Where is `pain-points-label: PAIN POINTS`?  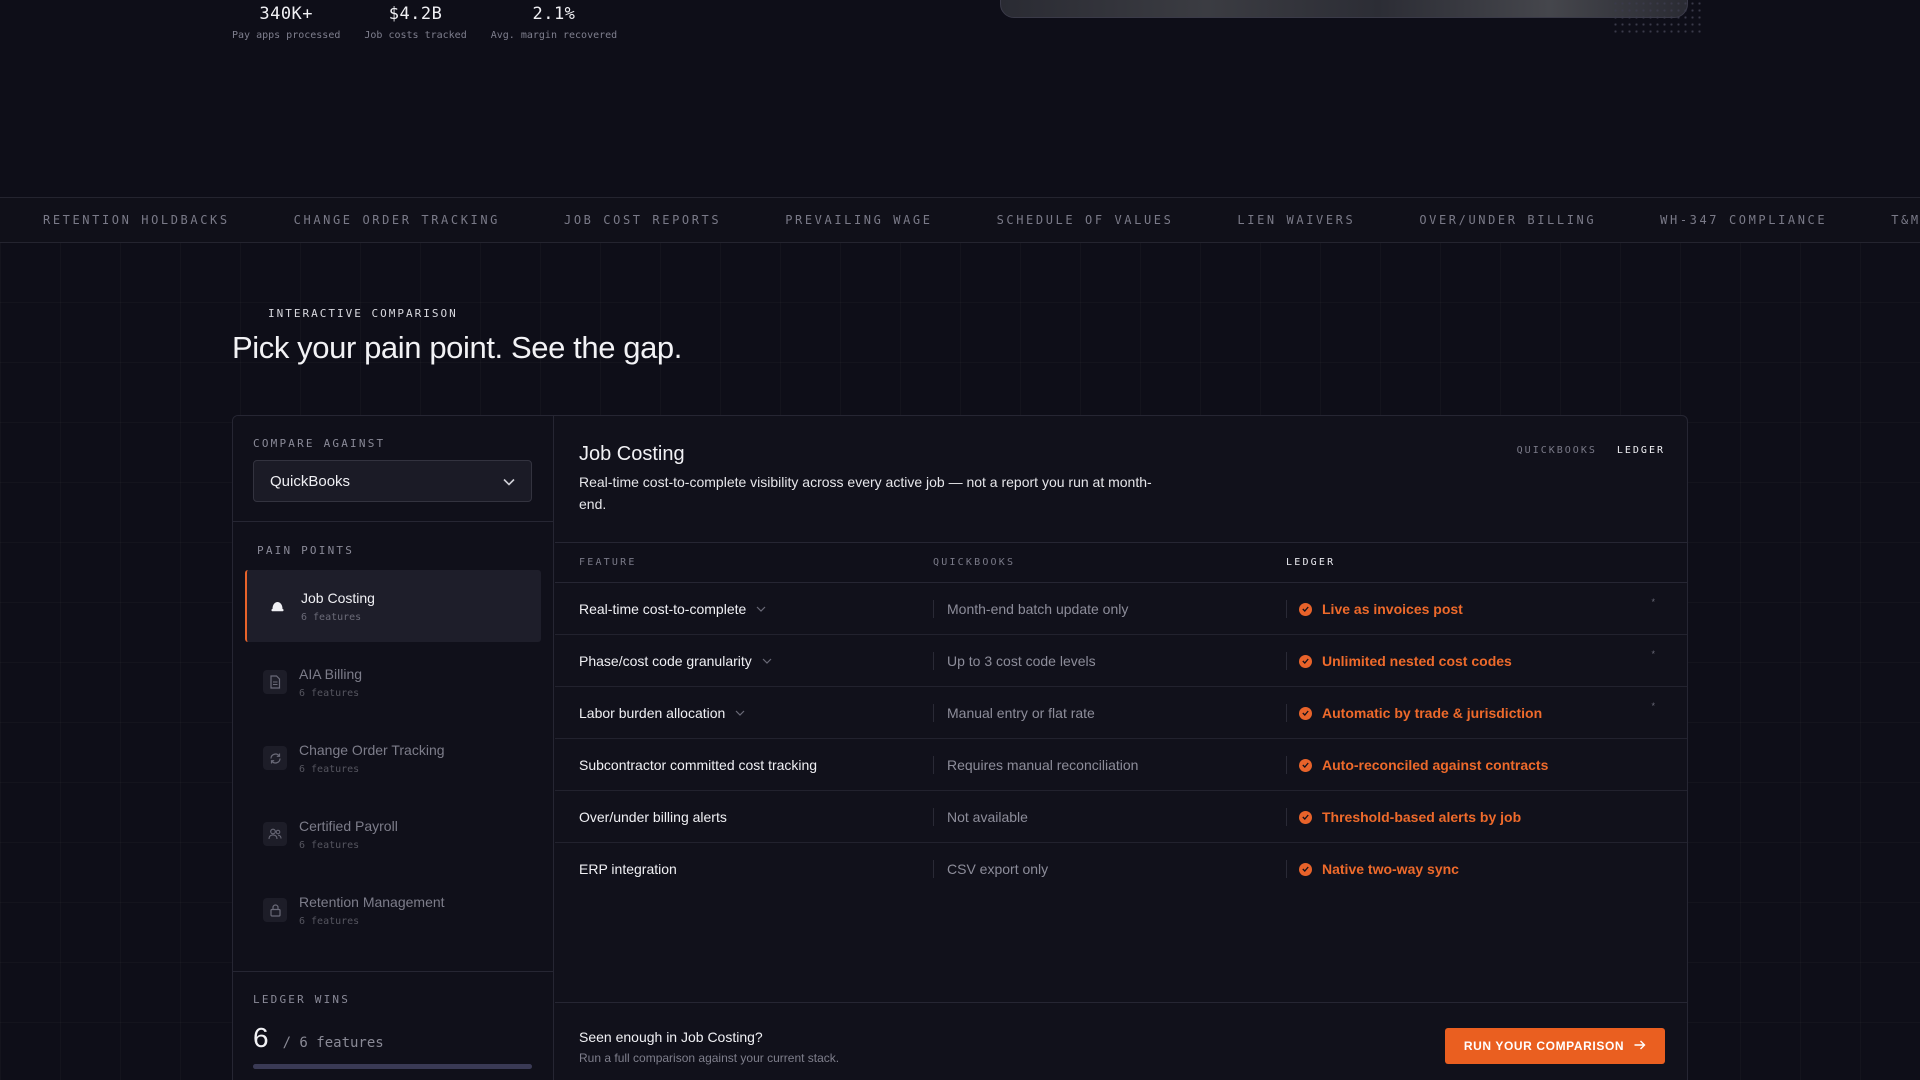 pain-points-label: PAIN POINTS is located at coordinates (306, 550).